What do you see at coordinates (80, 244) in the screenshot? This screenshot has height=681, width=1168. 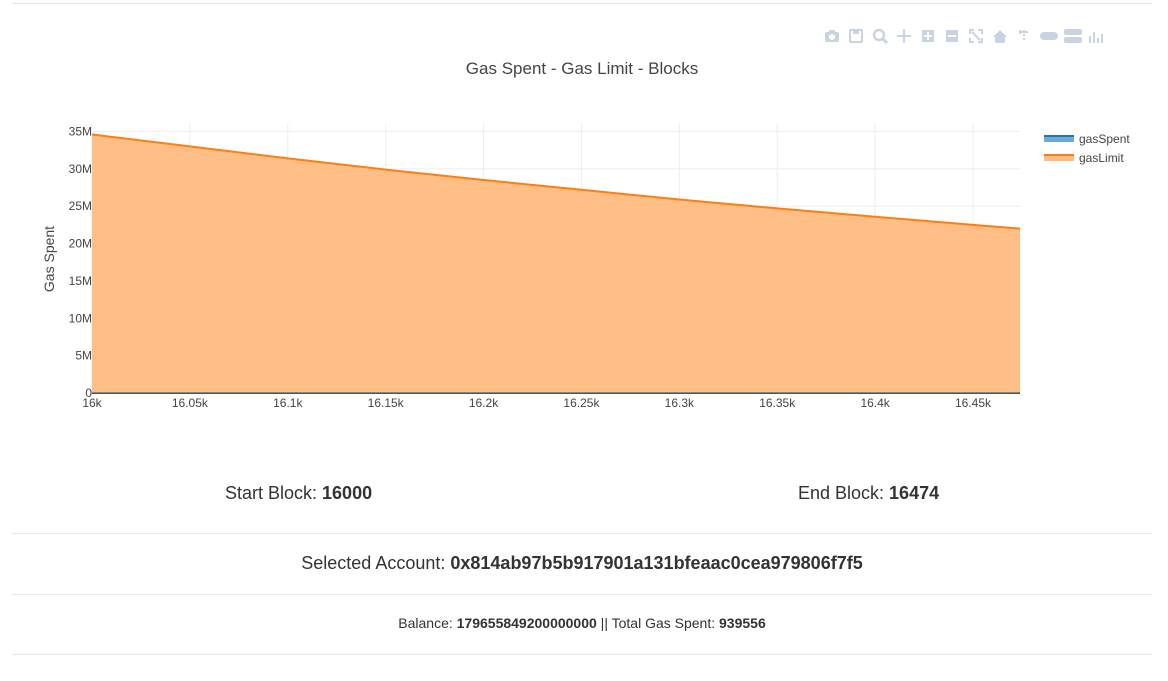 I see `y-tick-label: 20M` at bounding box center [80, 244].